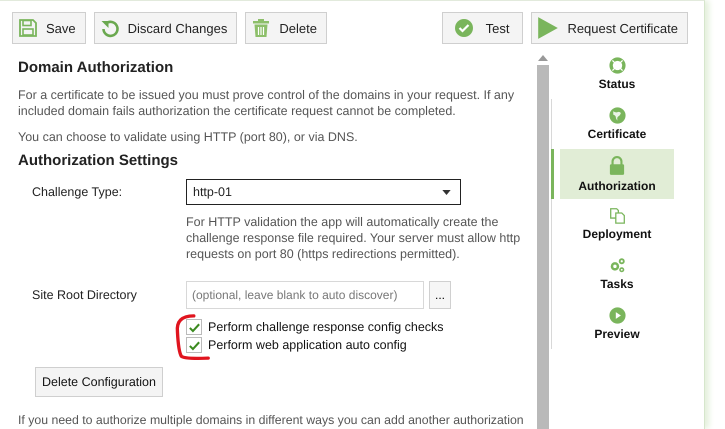  I want to click on globe-icon, so click(617, 115).